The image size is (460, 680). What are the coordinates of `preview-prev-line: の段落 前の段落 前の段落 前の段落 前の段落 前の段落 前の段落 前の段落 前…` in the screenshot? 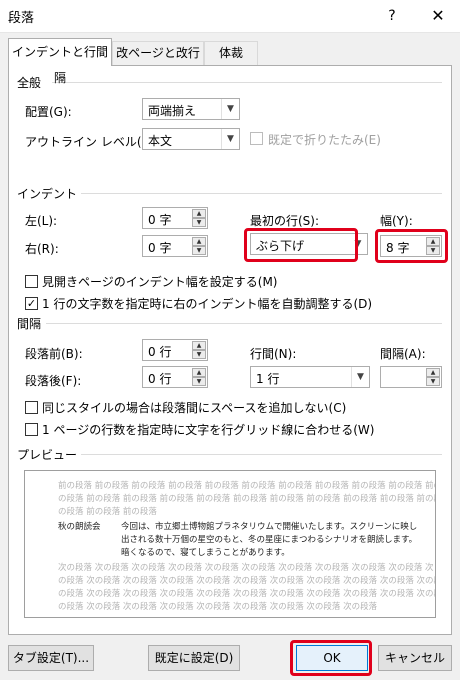 It's located at (247, 499).